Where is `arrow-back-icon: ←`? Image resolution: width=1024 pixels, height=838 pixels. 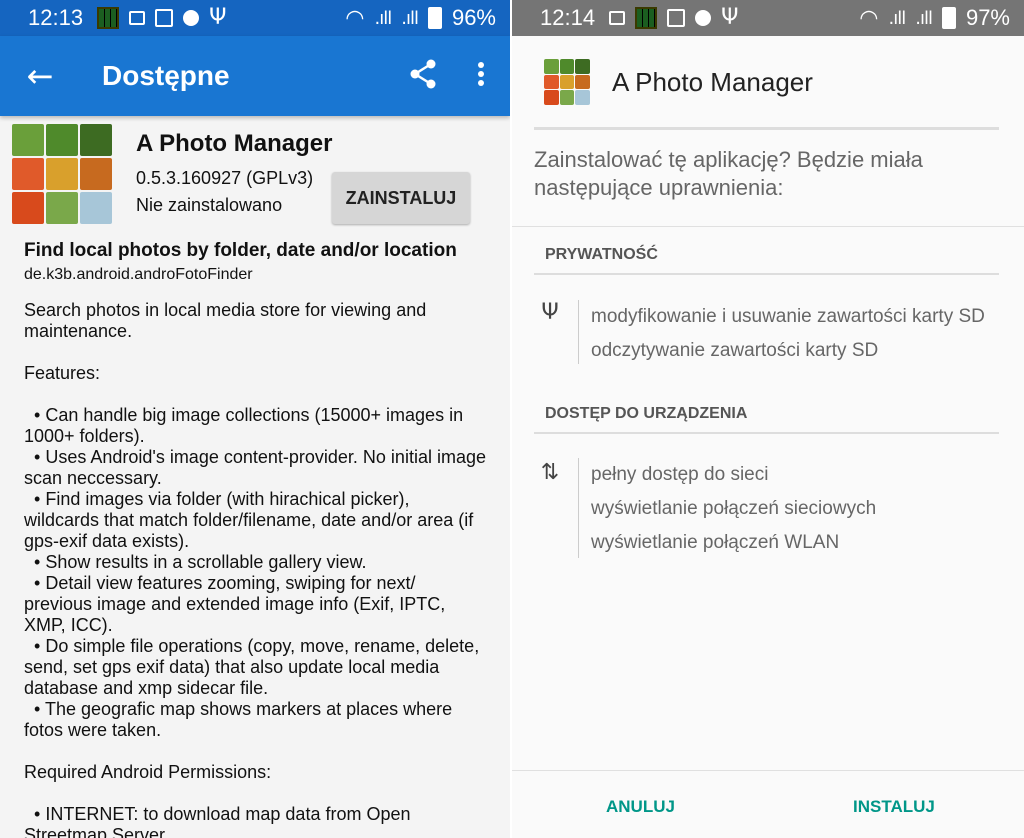
arrow-back-icon: ← is located at coordinates (40, 76).